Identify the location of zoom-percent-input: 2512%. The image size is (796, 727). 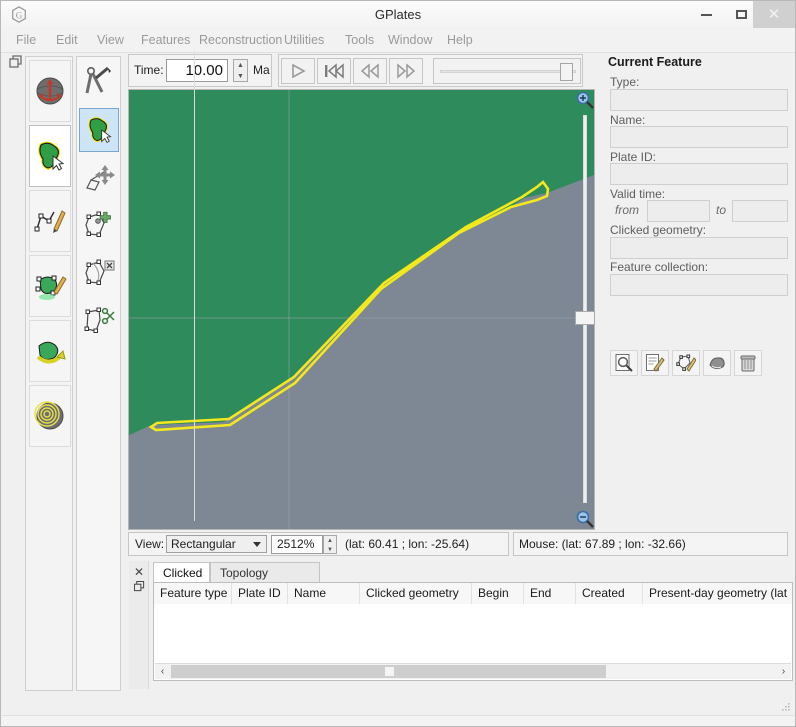
(297, 544).